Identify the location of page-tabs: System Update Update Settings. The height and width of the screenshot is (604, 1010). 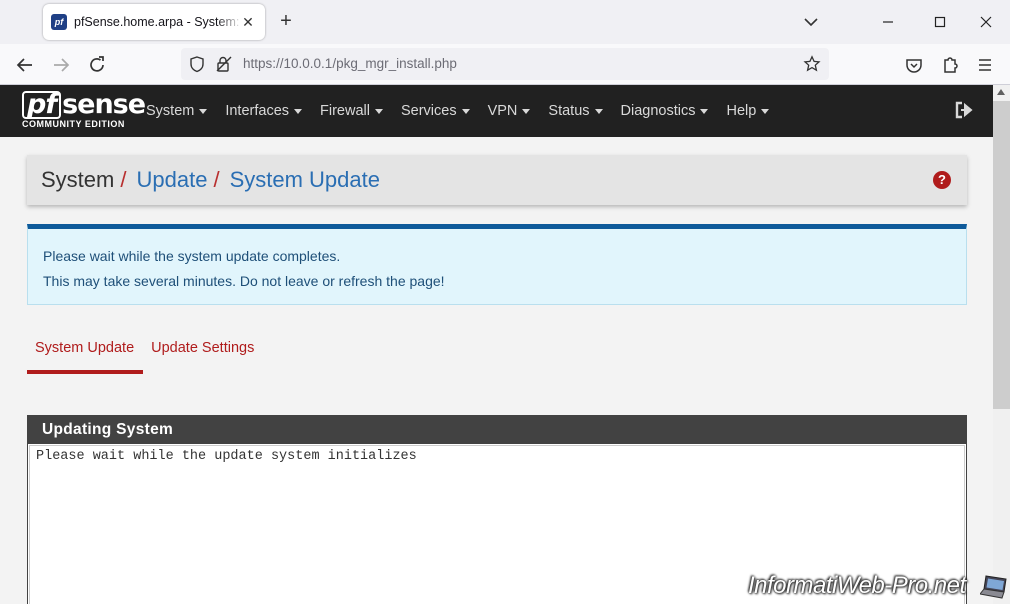
(145, 352).